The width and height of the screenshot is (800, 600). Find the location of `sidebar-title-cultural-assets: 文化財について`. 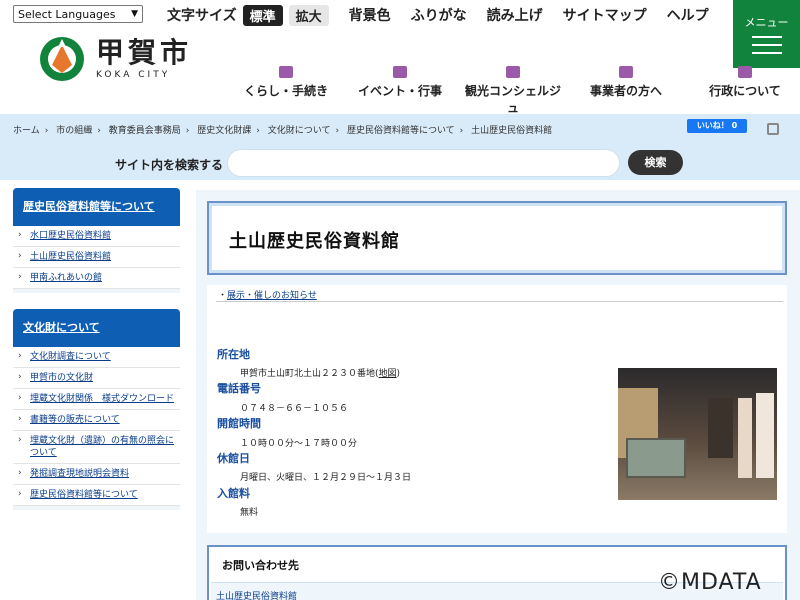

sidebar-title-cultural-assets: 文化財について is located at coordinates (96, 328).